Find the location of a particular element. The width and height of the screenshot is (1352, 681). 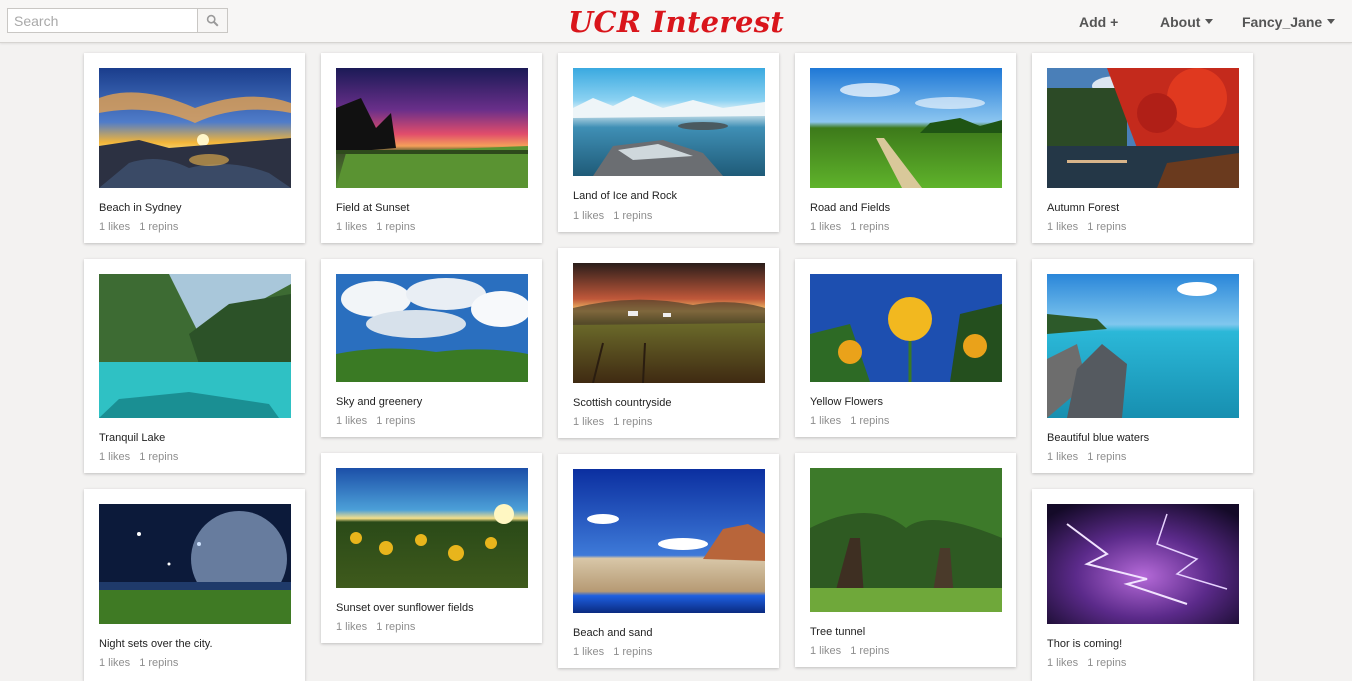

pin-card: Beautiful blue waters 1 likes 1 repins is located at coordinates (1142, 366).